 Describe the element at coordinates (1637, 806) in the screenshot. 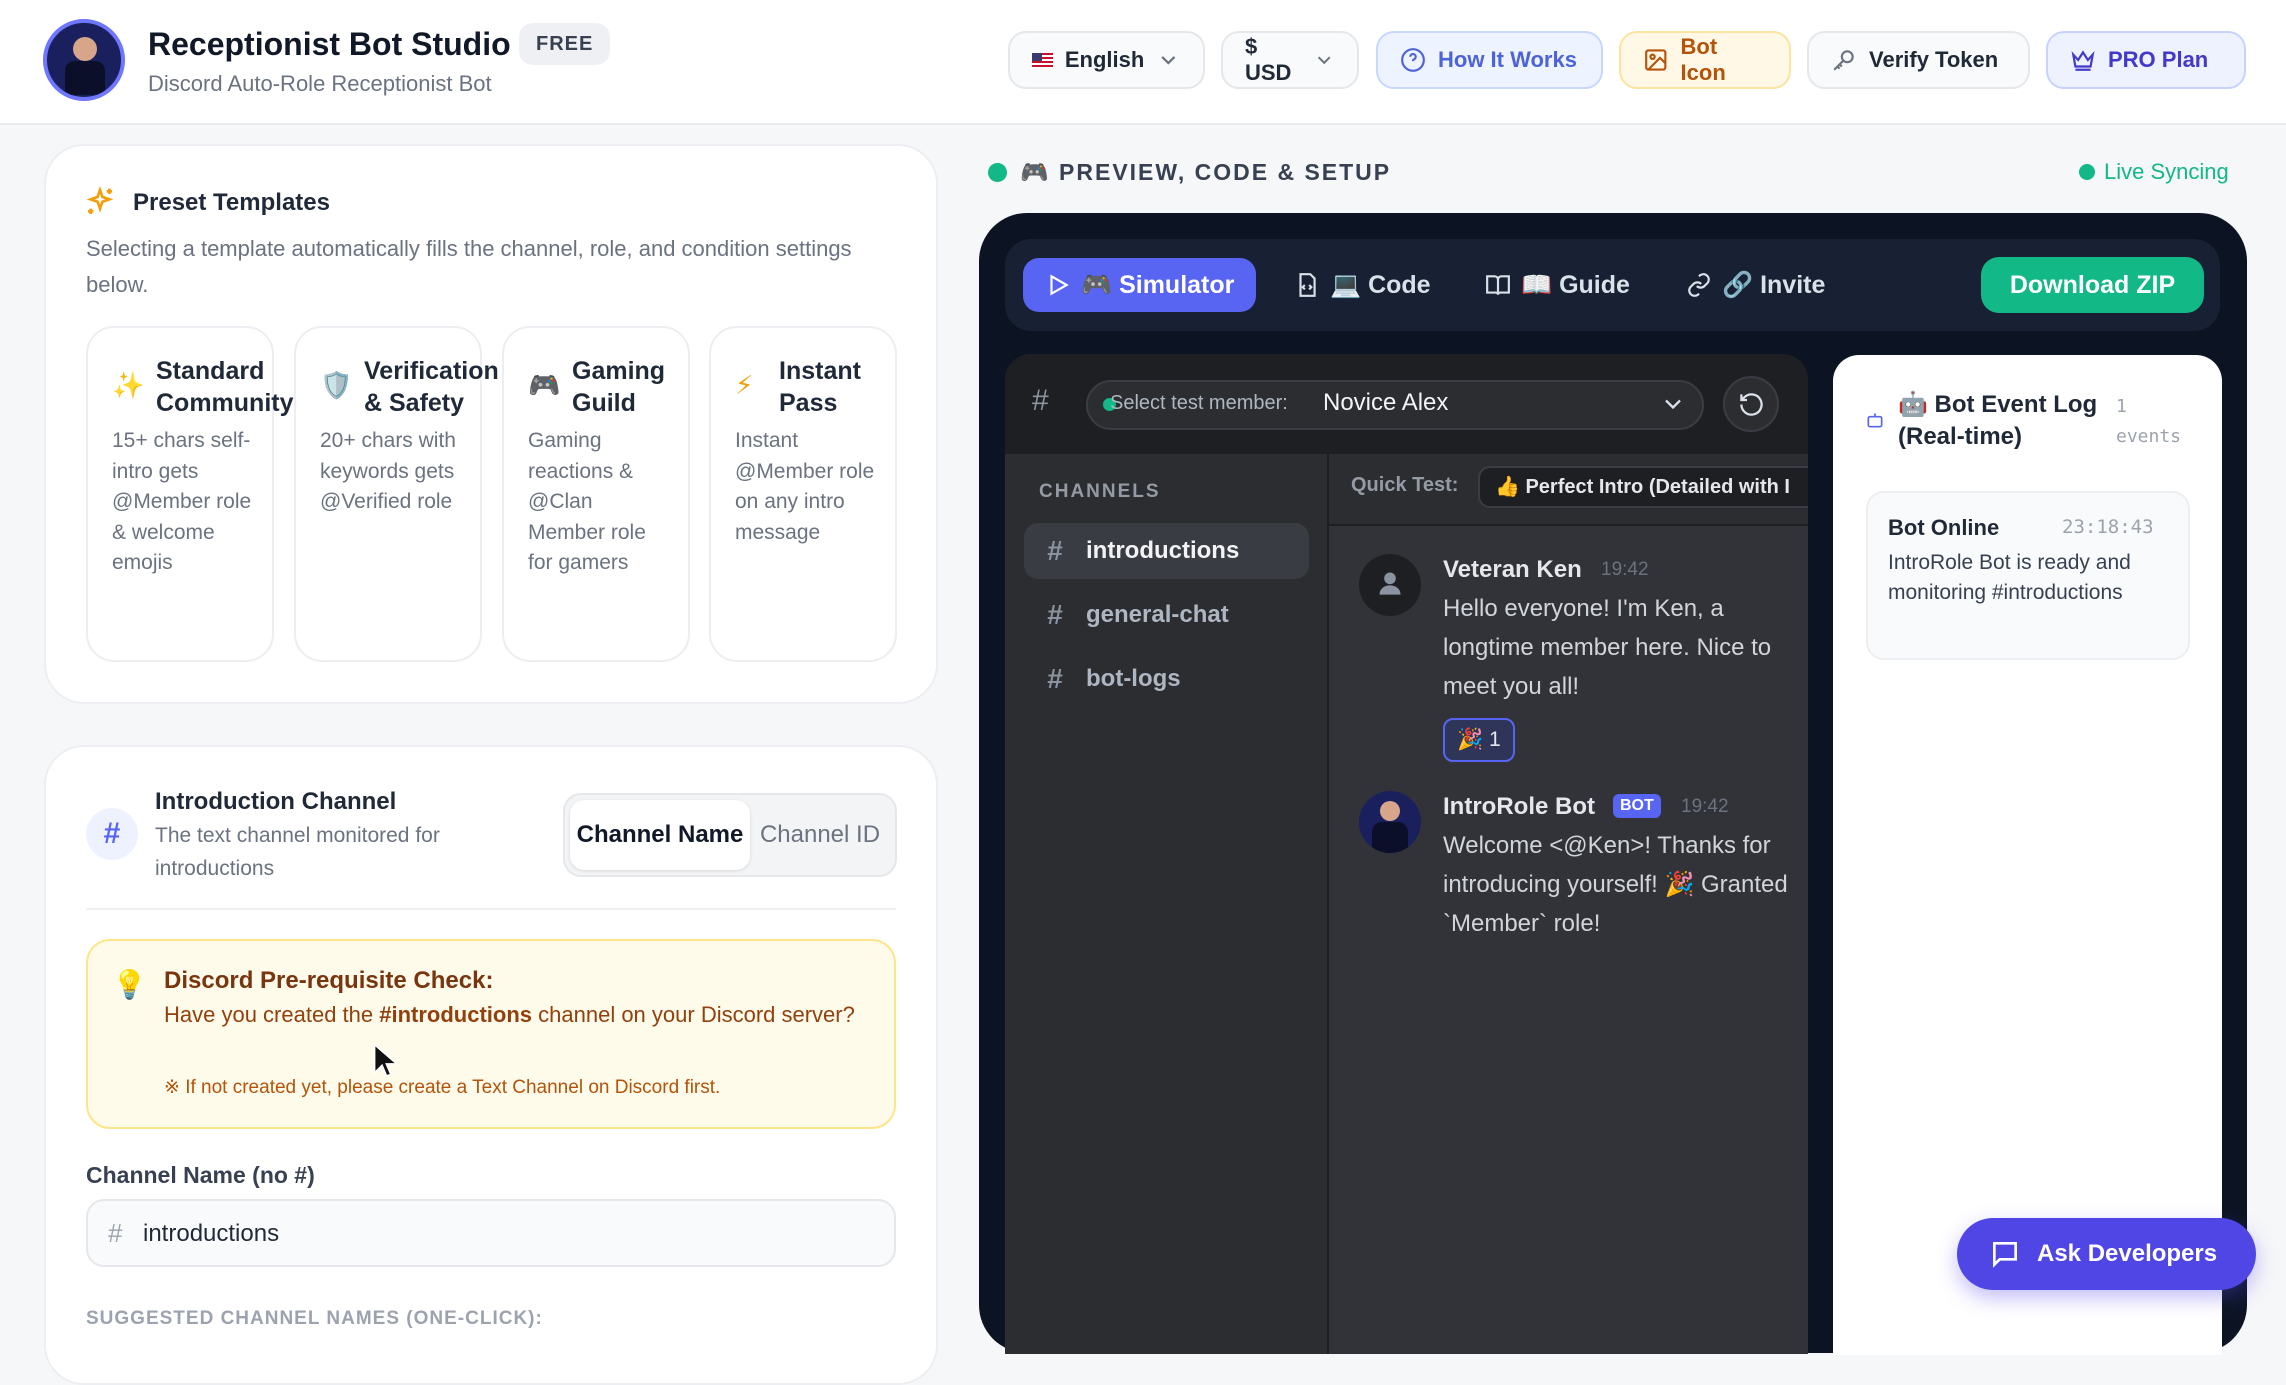

I see `bot-badge: BOT` at that location.